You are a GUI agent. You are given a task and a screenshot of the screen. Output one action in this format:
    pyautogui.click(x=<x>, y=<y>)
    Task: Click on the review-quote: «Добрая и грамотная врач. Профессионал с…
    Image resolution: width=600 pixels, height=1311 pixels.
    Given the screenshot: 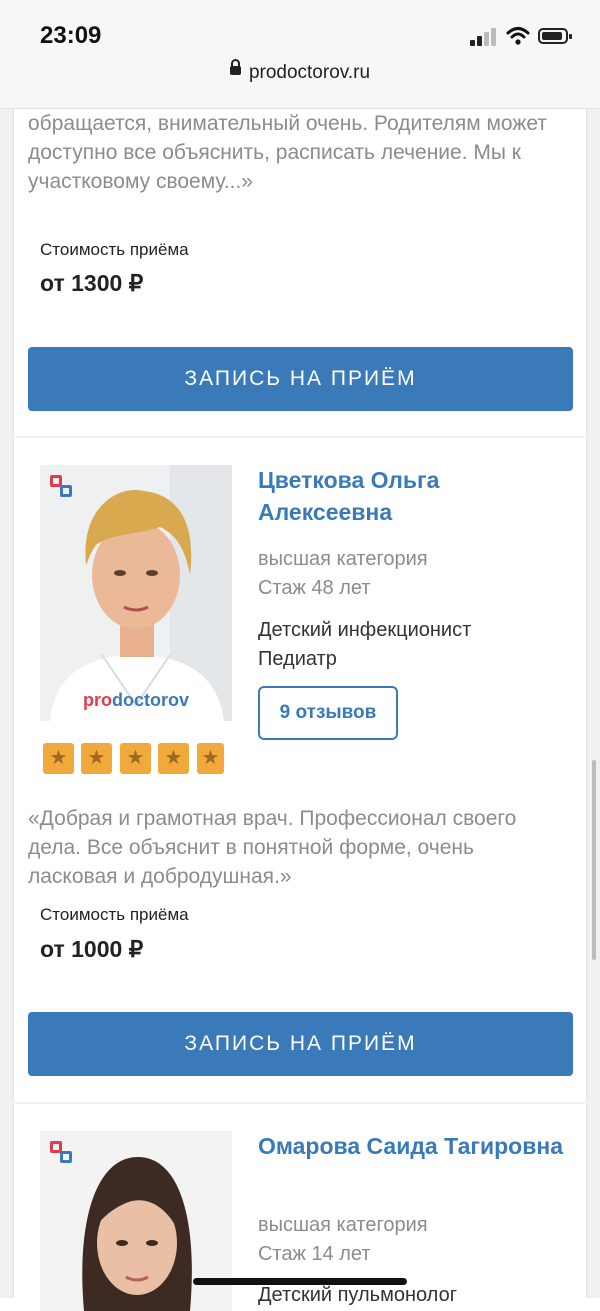 What is the action you would take?
    pyautogui.click(x=272, y=847)
    